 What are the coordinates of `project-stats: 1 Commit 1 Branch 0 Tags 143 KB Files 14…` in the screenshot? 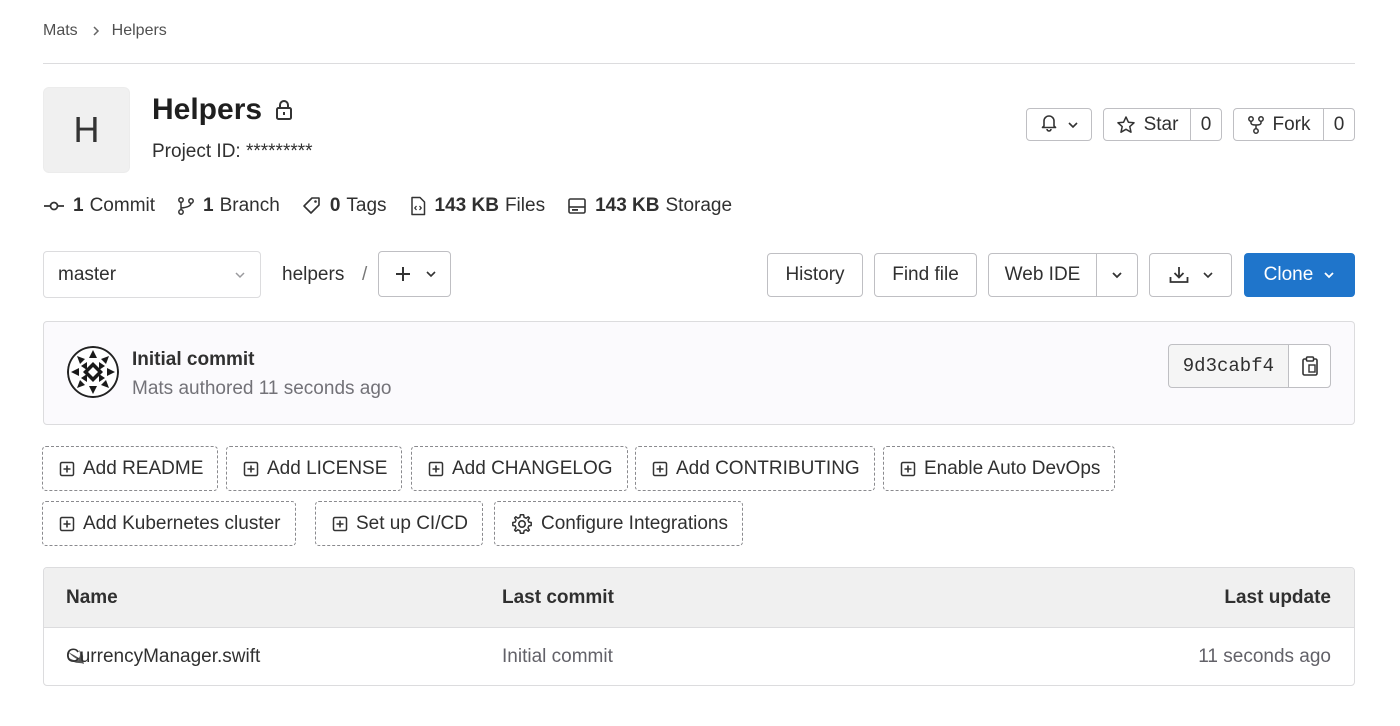 It's located at (398, 206).